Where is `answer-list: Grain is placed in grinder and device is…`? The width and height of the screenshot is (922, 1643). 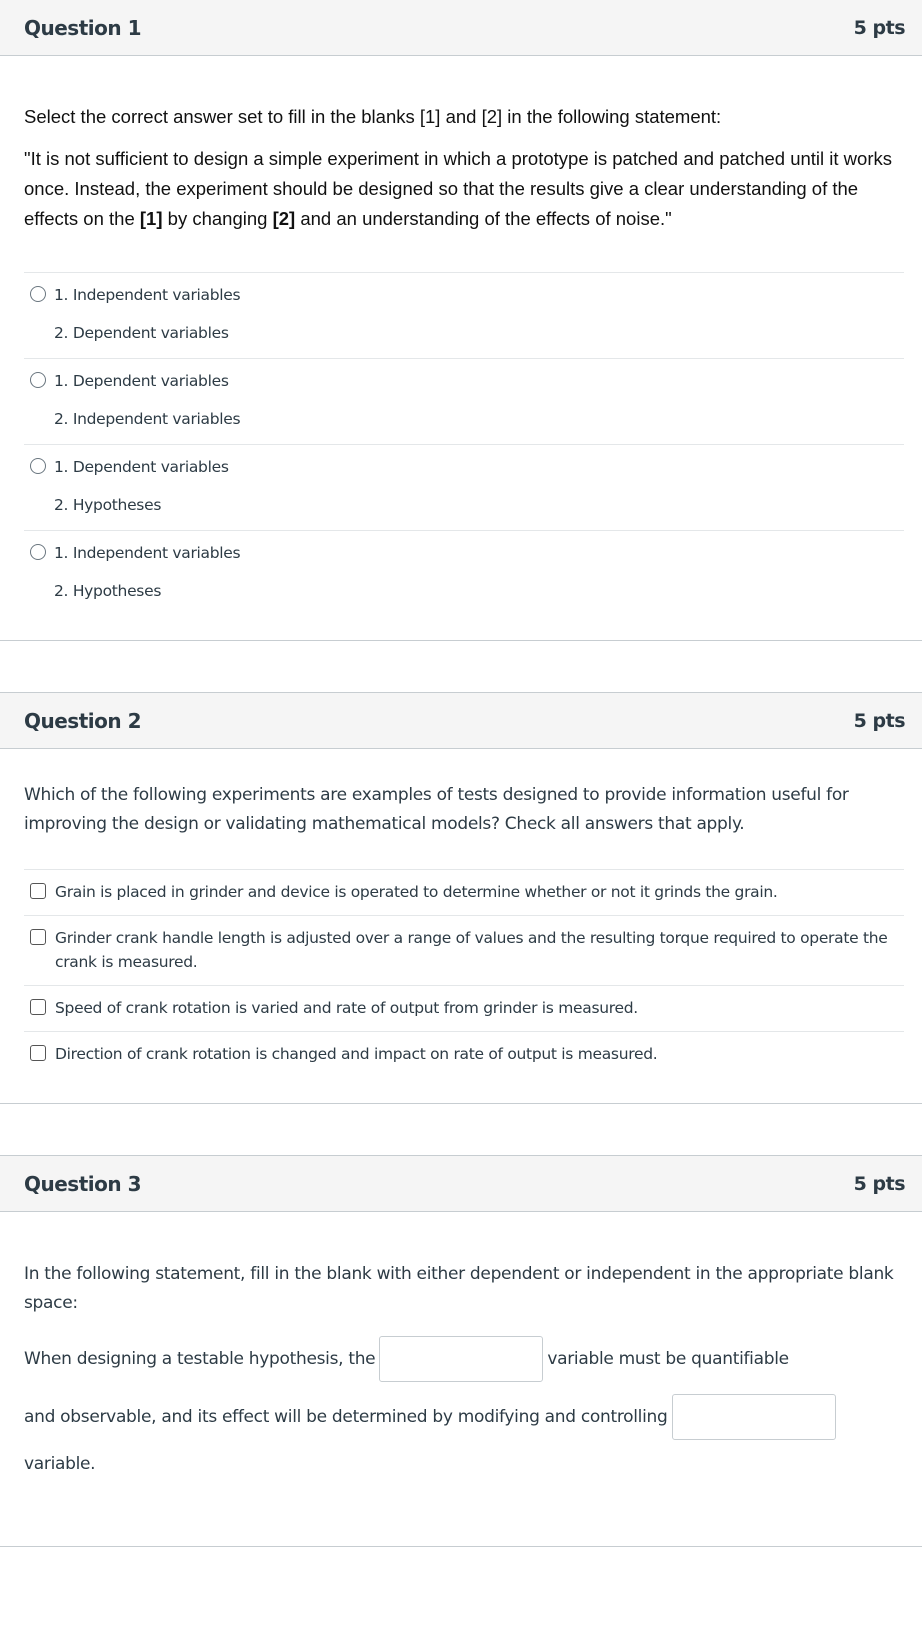 answer-list: Grain is placed in grinder and device is… is located at coordinates (464, 973).